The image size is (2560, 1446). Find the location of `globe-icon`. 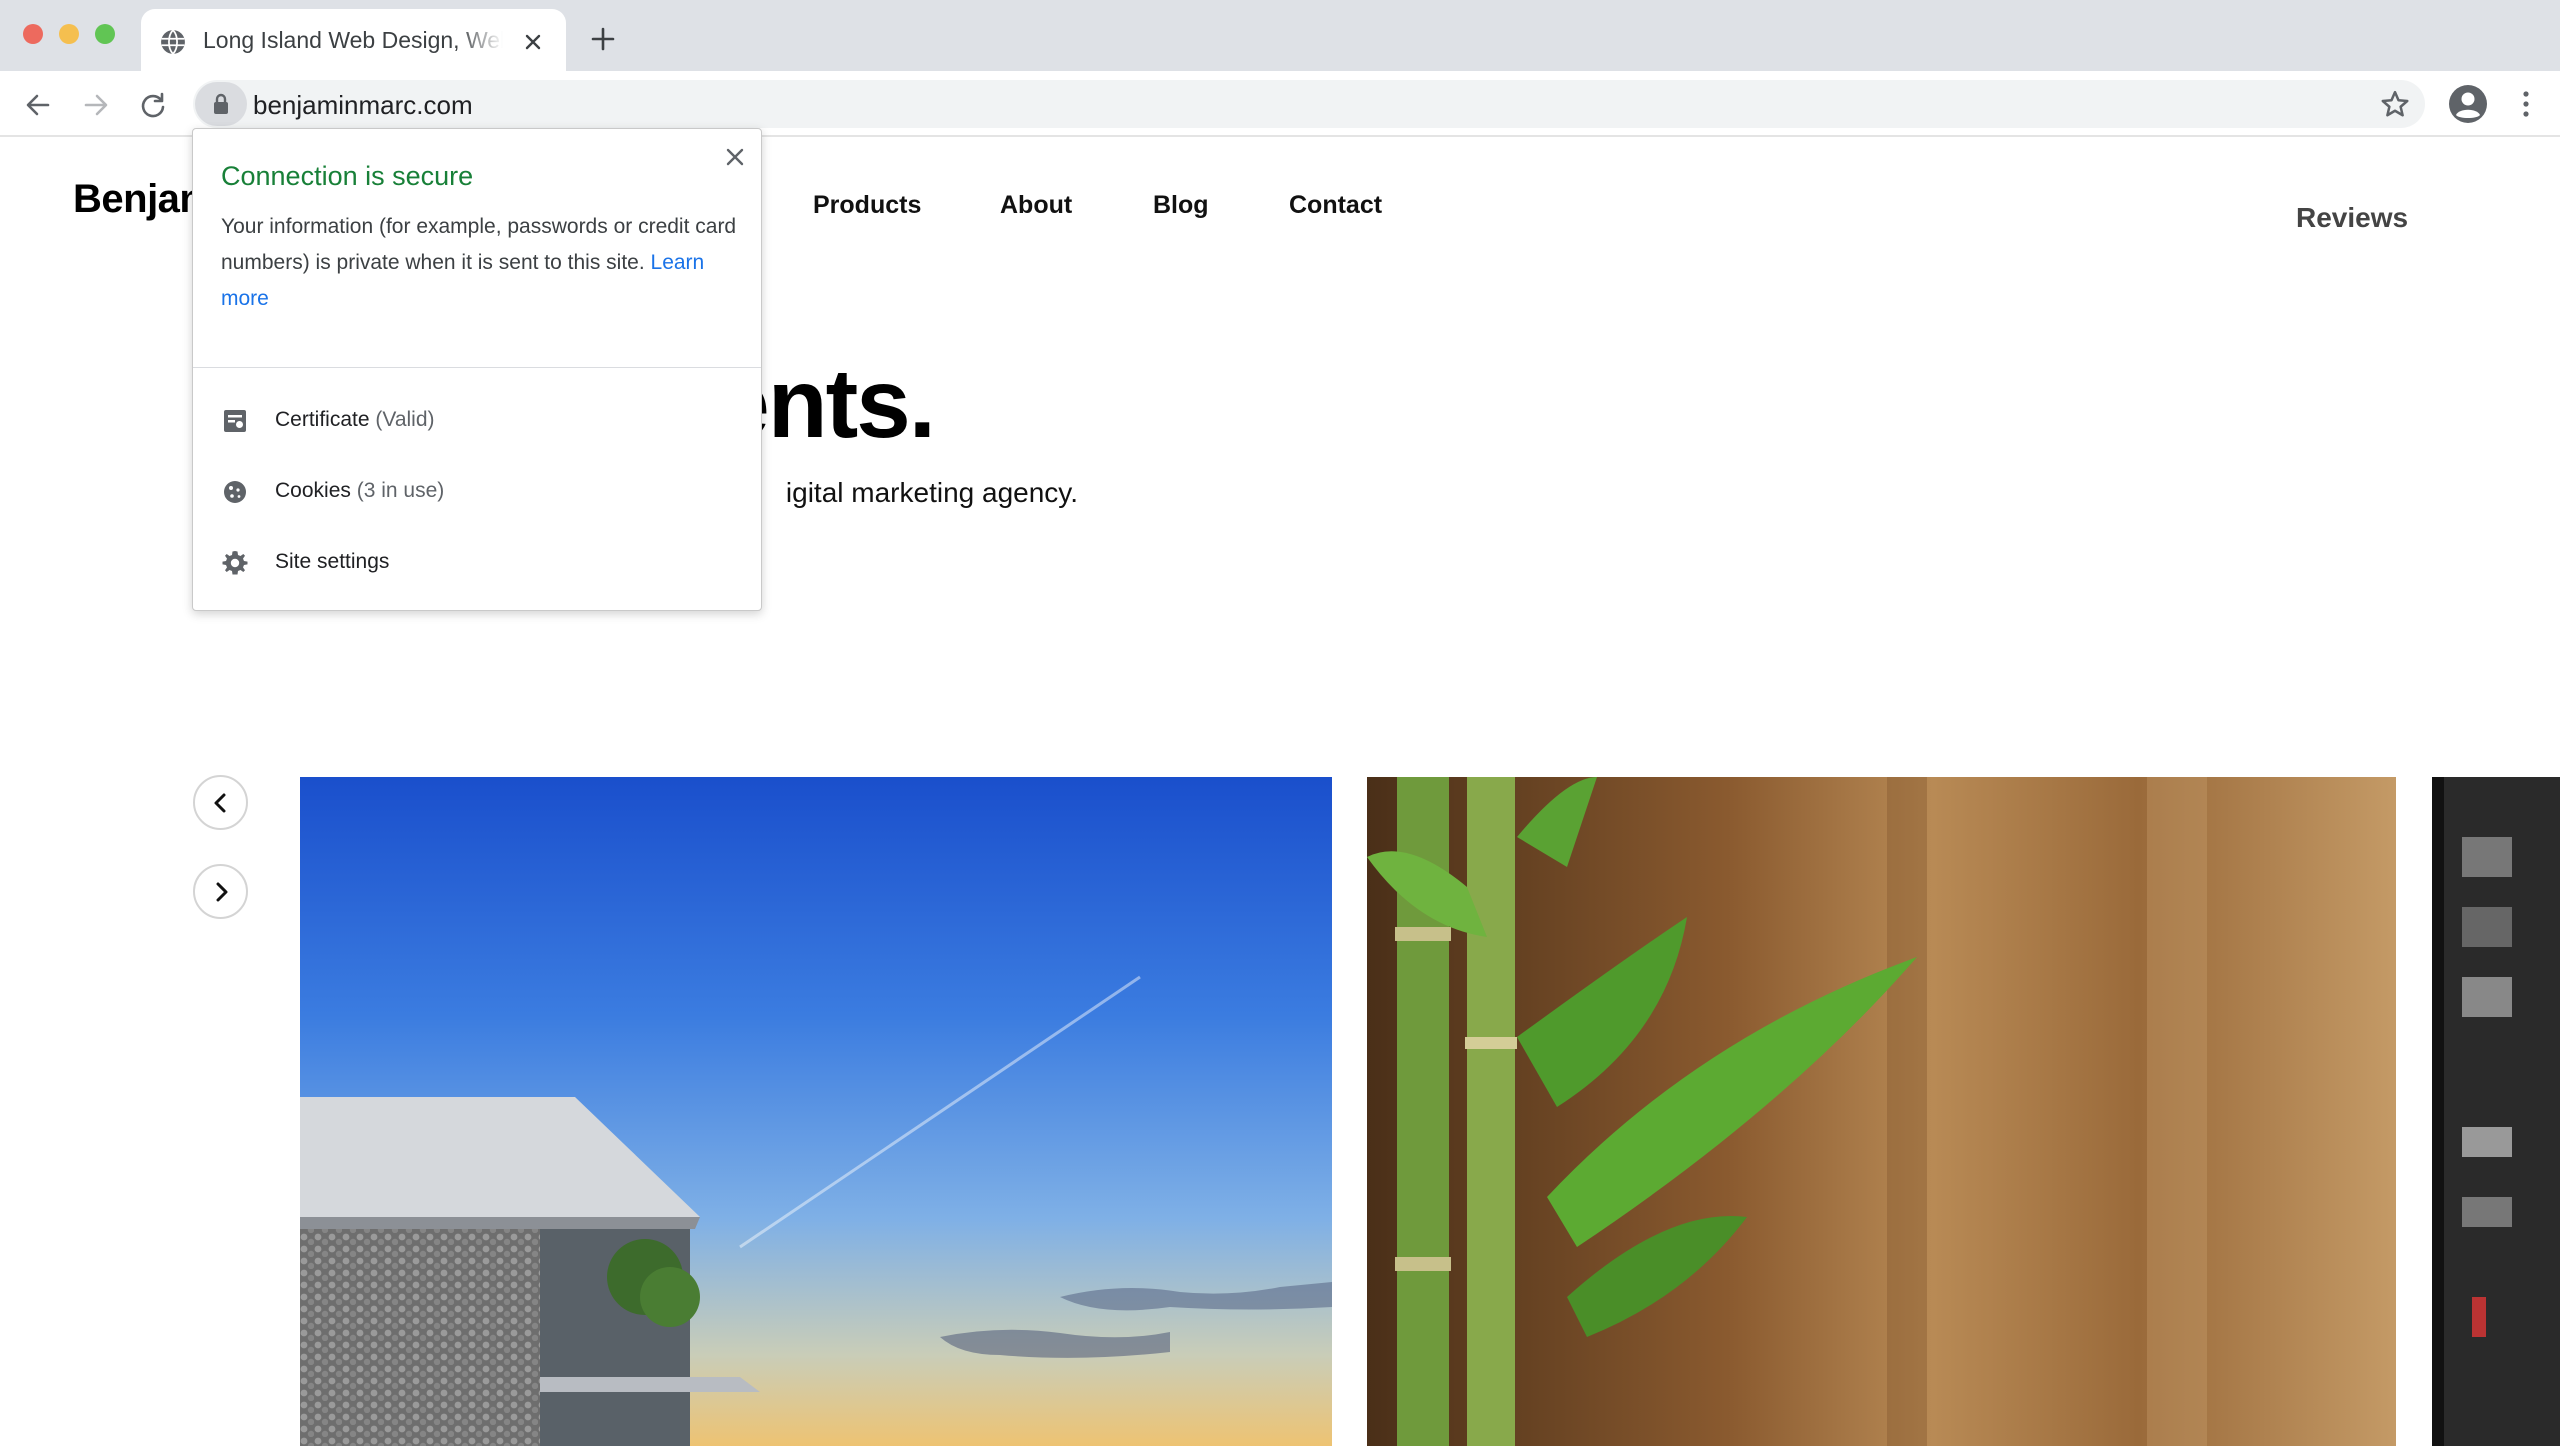

globe-icon is located at coordinates (173, 42).